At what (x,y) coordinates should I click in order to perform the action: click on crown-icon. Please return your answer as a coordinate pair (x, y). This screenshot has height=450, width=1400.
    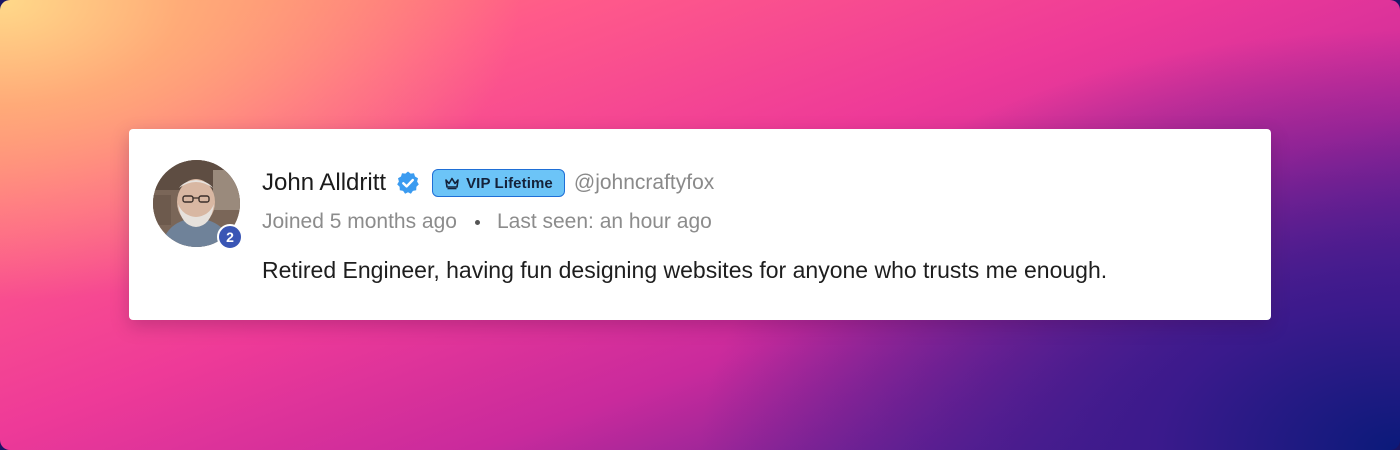
    Looking at the image, I should click on (452, 183).